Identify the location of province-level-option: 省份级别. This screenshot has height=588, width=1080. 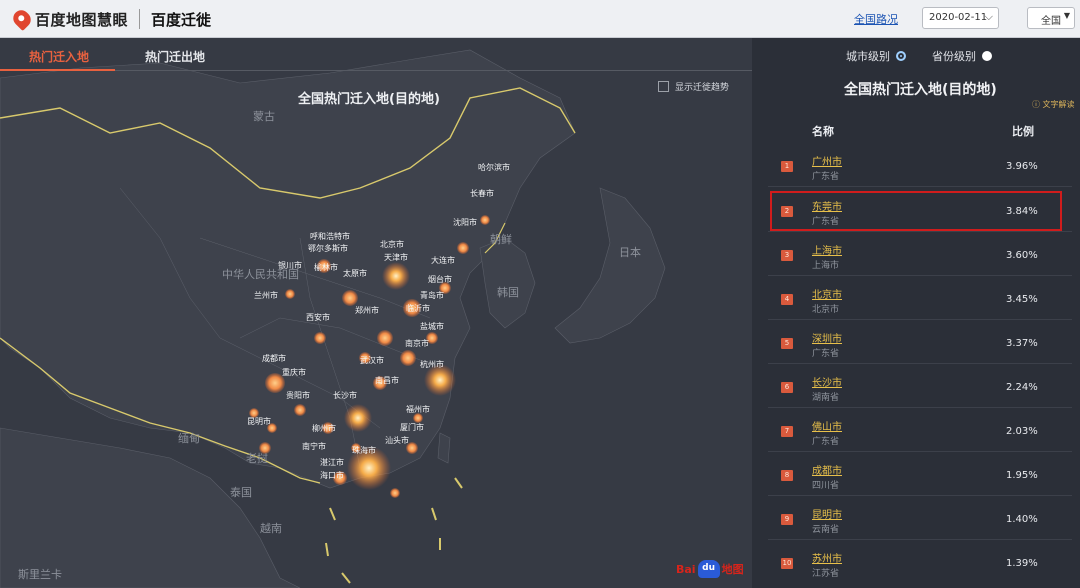
(962, 56).